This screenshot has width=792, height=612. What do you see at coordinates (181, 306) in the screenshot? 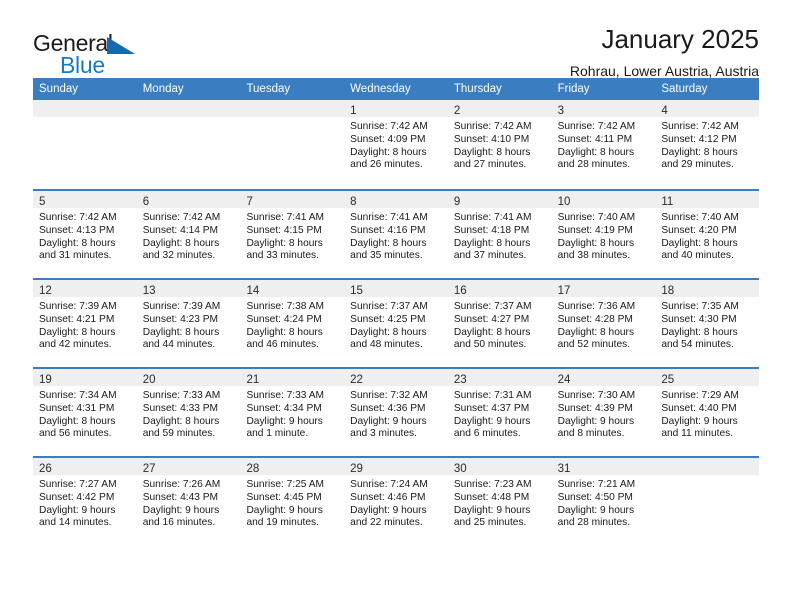
I see `sunrise-text: Sunrise: 7:39 AM` at bounding box center [181, 306].